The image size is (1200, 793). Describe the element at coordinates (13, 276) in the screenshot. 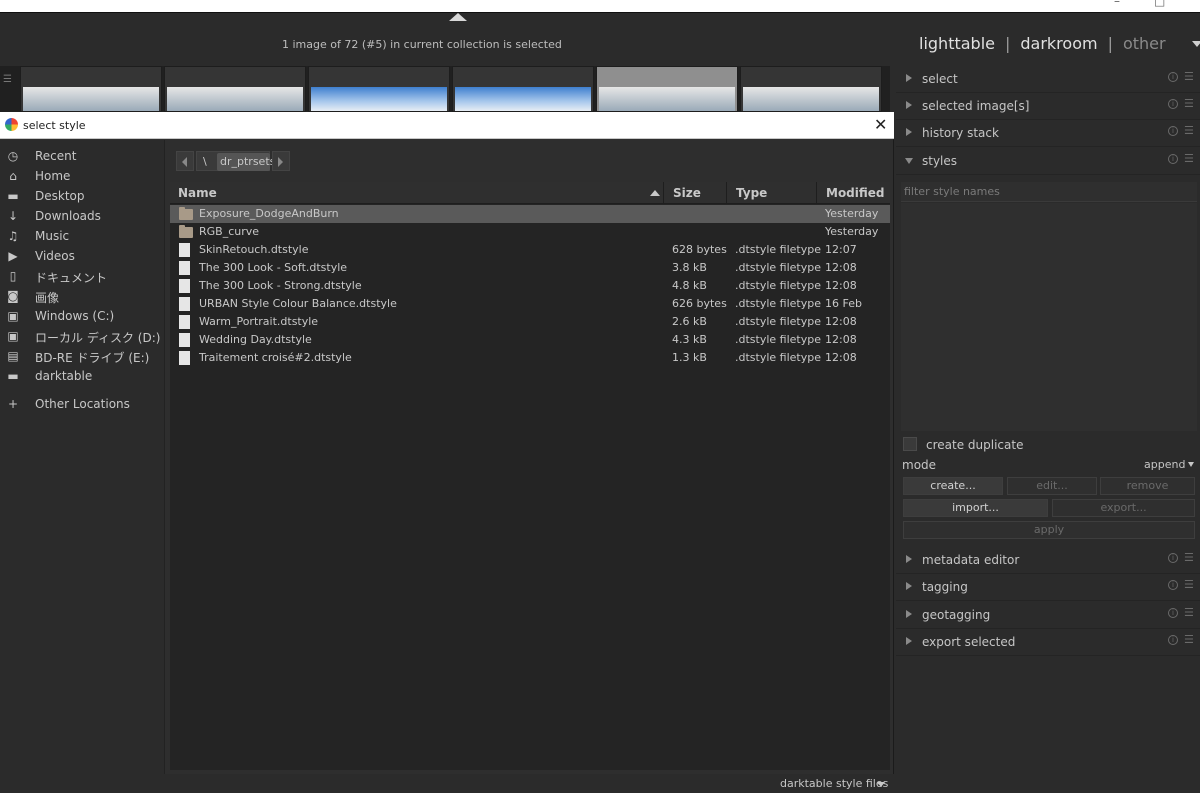

I see `document-icon: ▯` at that location.